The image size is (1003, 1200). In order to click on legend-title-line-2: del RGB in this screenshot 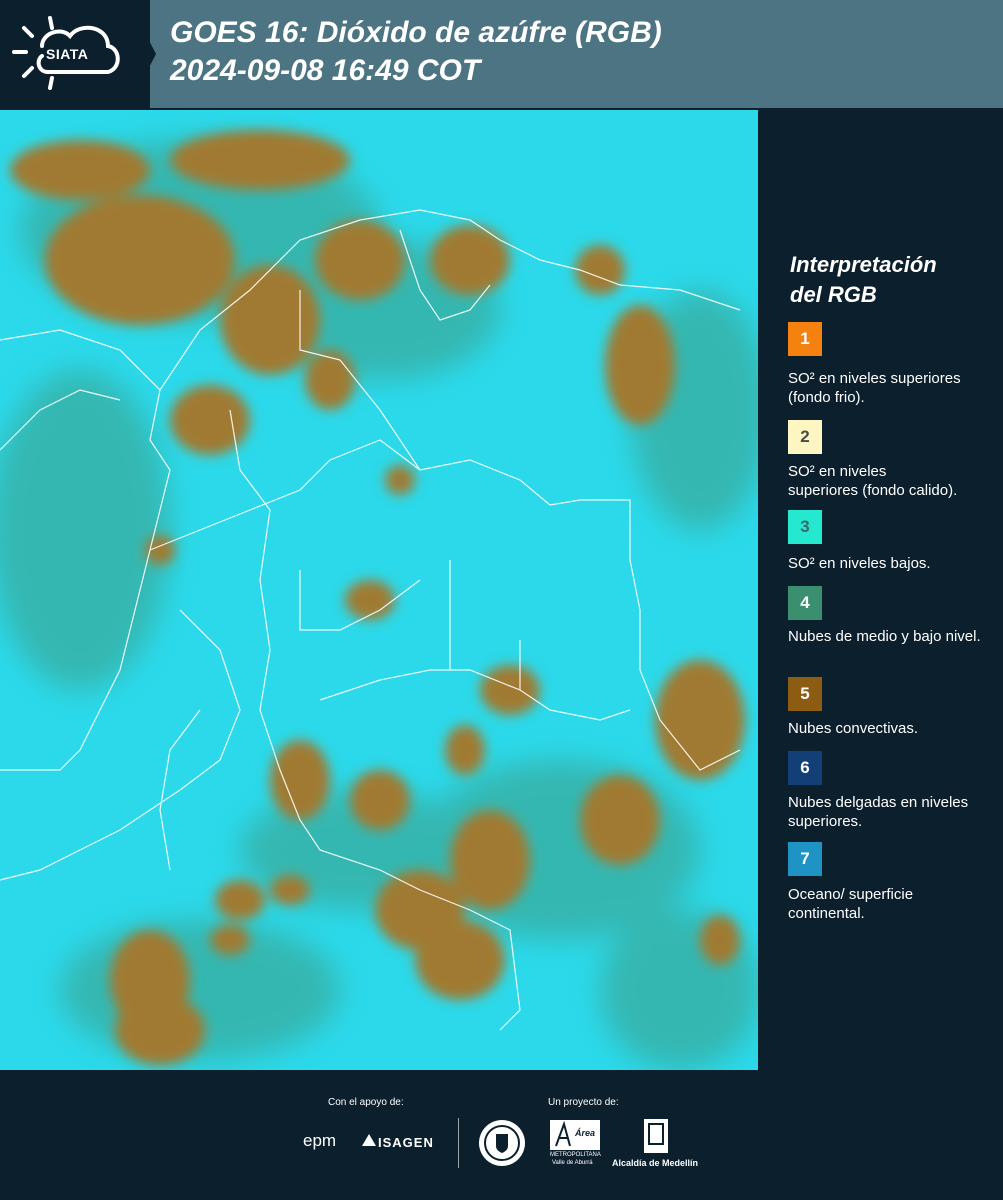, I will do `click(833, 294)`.